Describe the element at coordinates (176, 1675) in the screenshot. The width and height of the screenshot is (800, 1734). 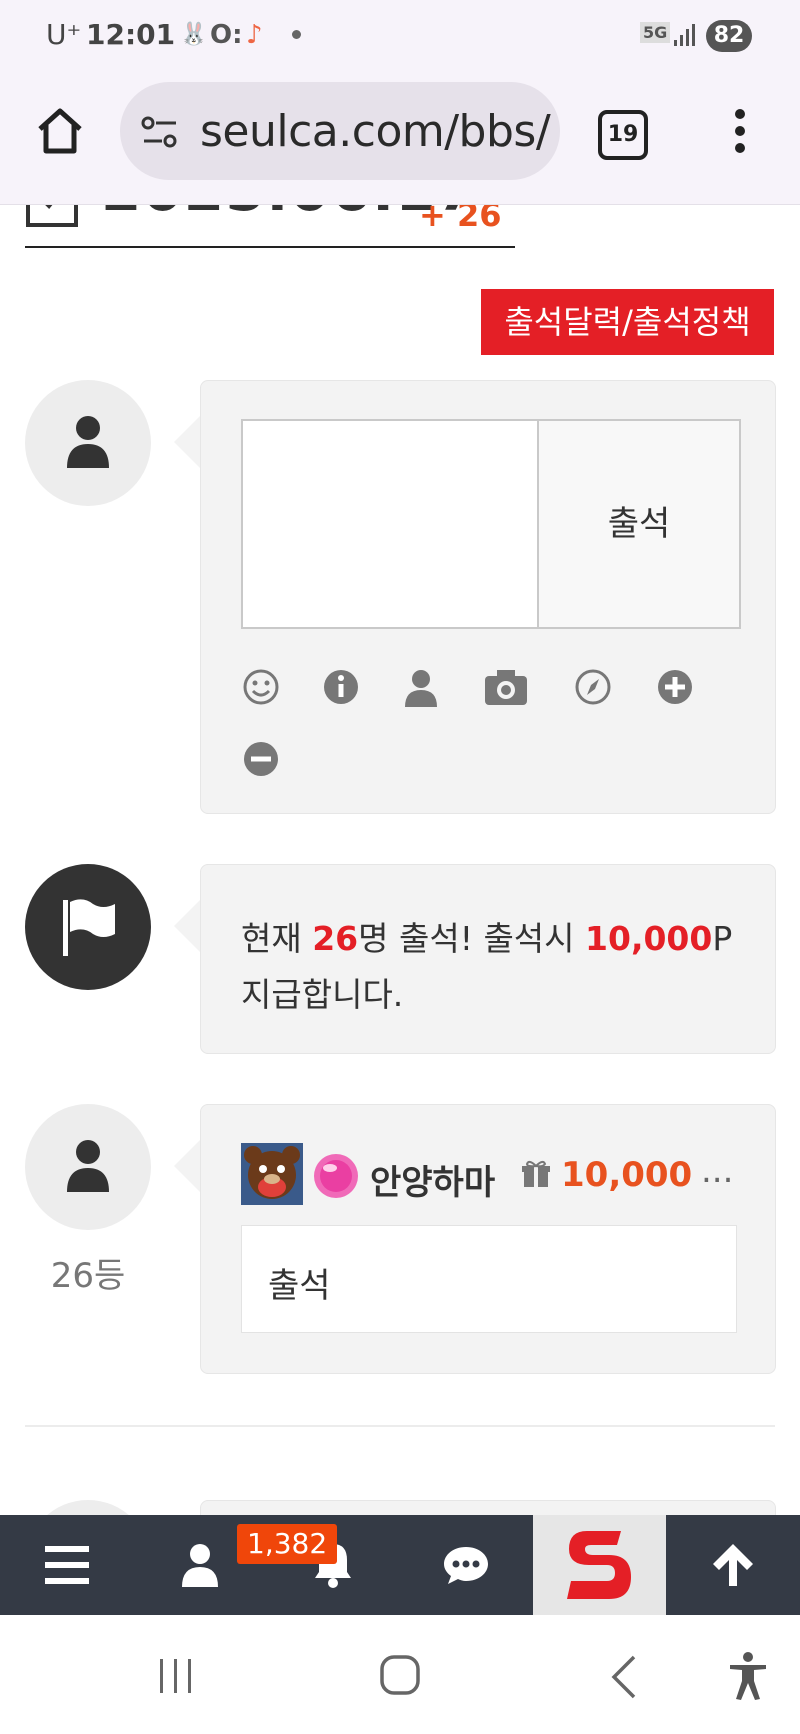
I see `recent-apps-icon` at that location.